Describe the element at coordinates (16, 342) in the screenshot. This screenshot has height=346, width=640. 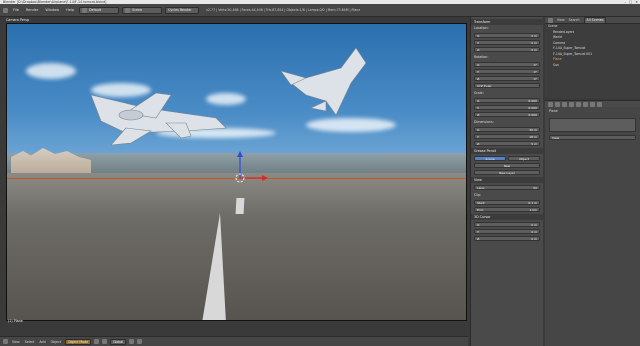
I see `menu-view: View` at that location.